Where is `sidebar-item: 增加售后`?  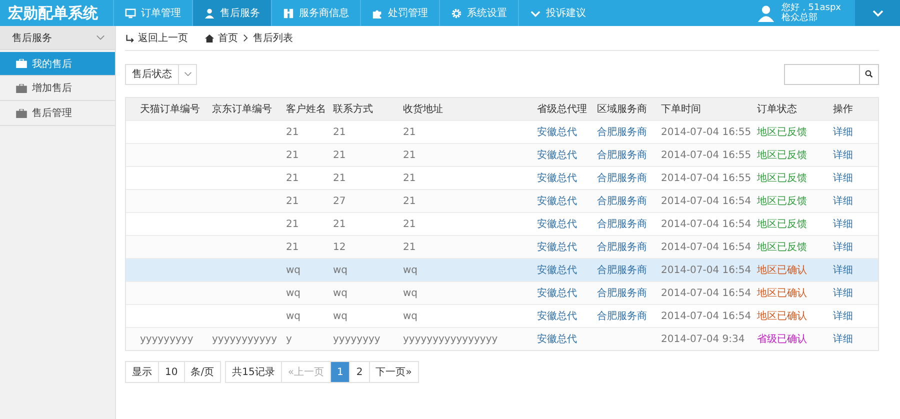
sidebar-item: 增加售后 is located at coordinates (57, 88).